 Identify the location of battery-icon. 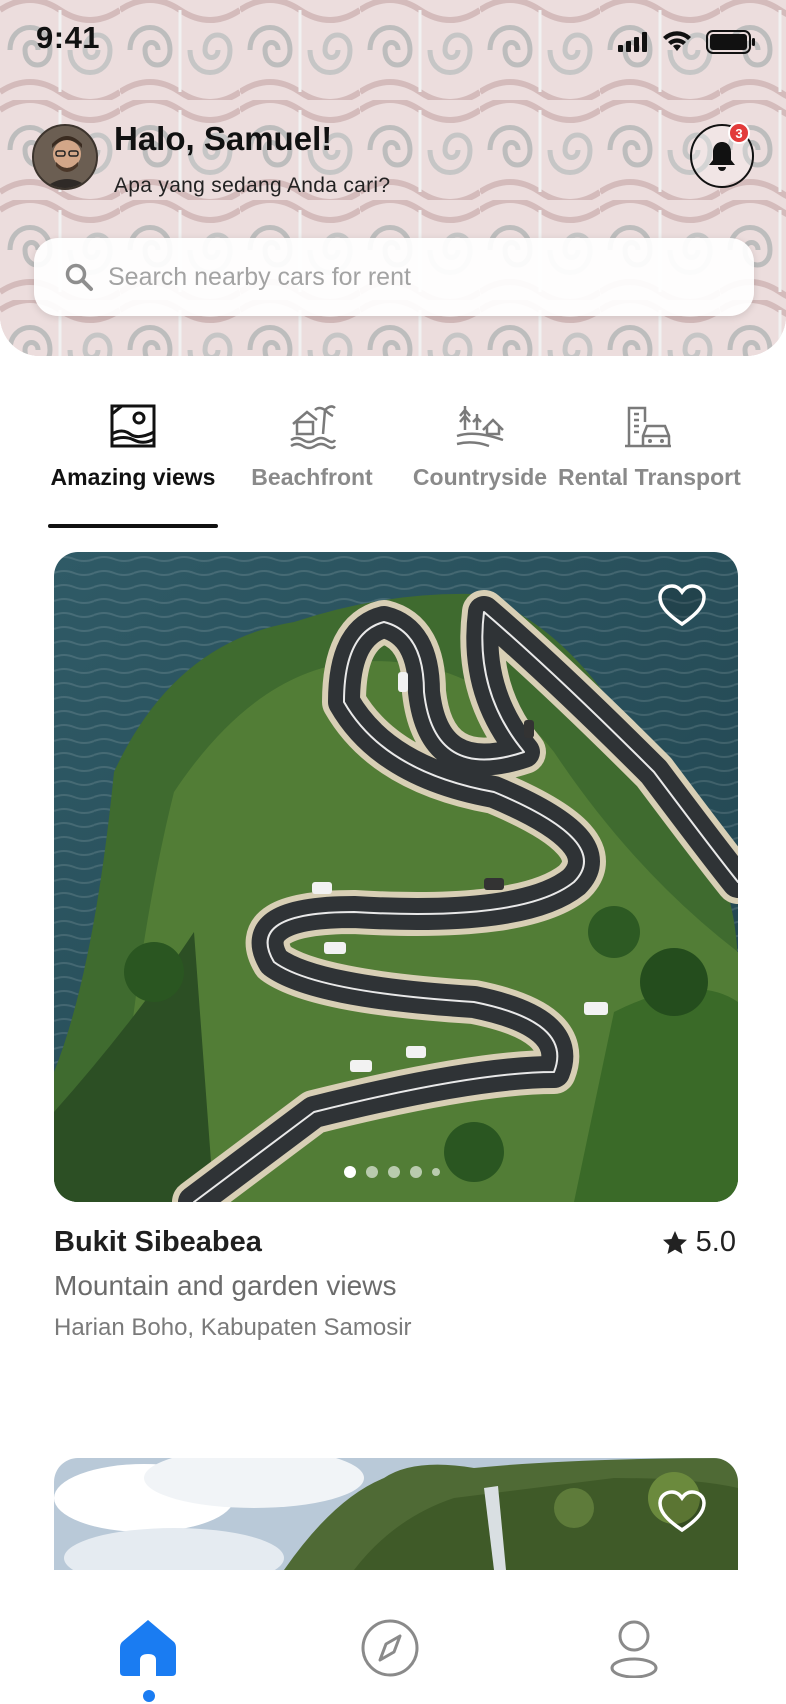
(730, 42).